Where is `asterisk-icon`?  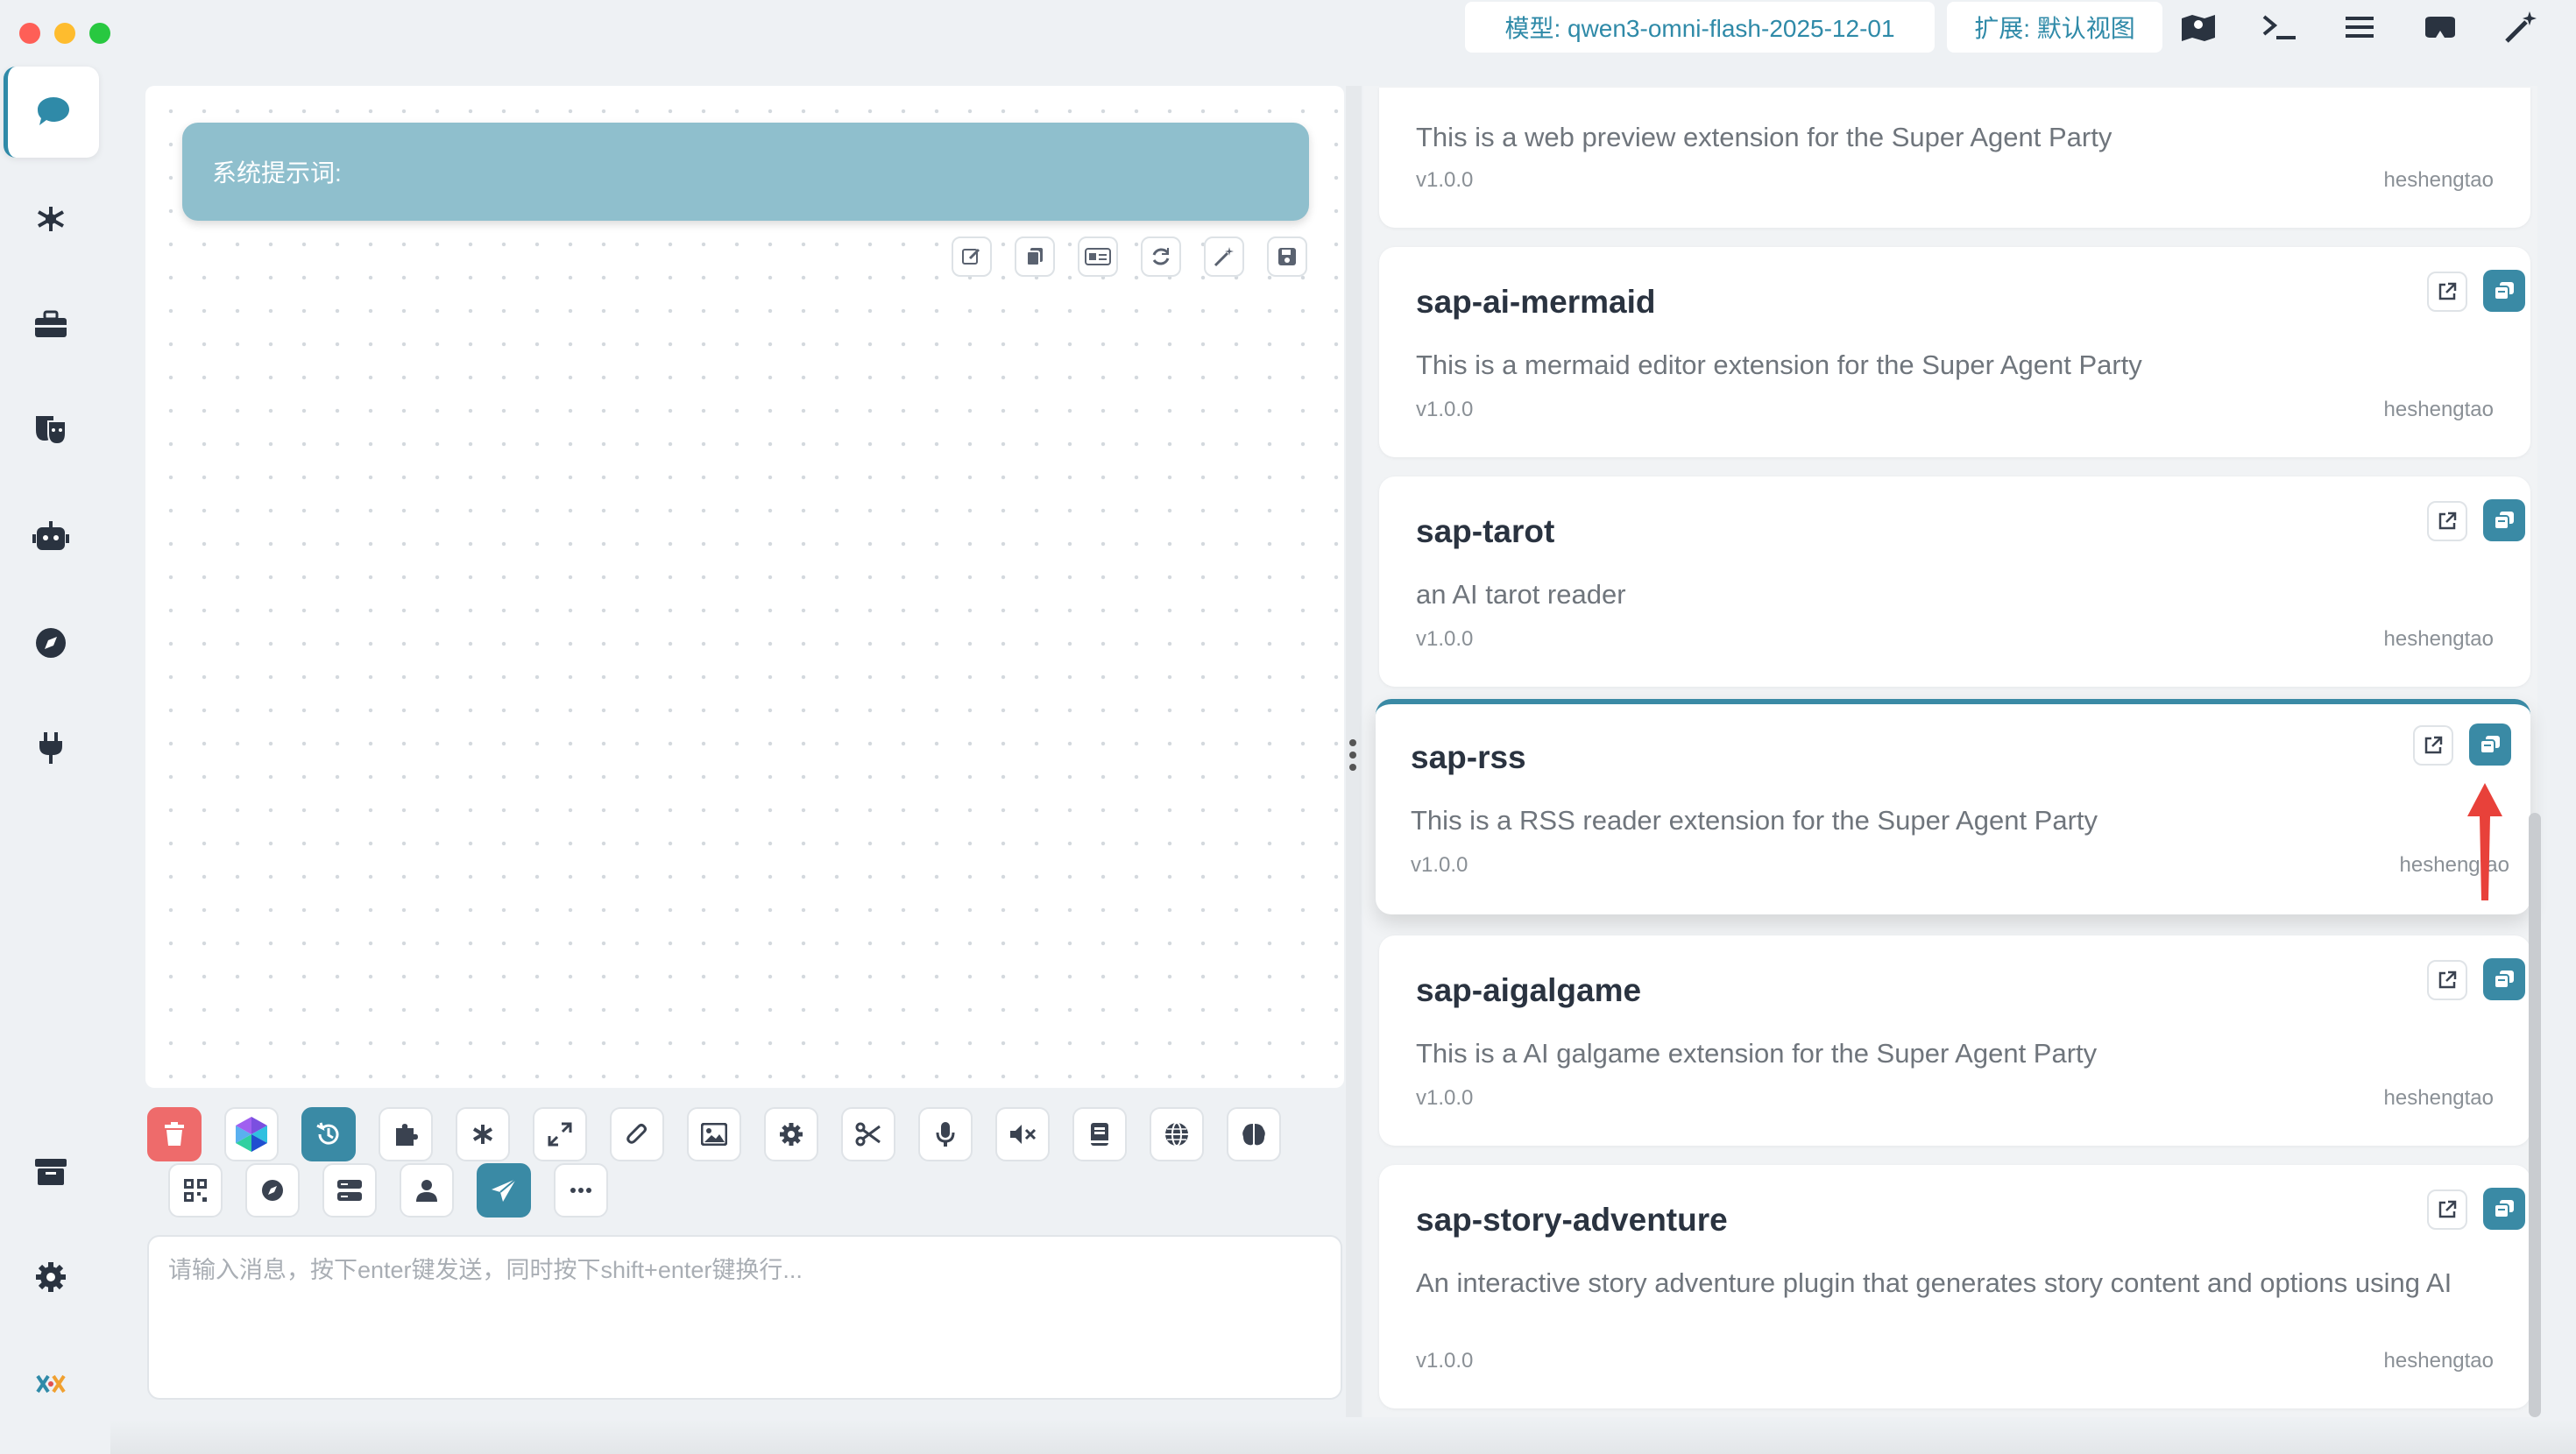
asterisk-icon is located at coordinates (482, 1134).